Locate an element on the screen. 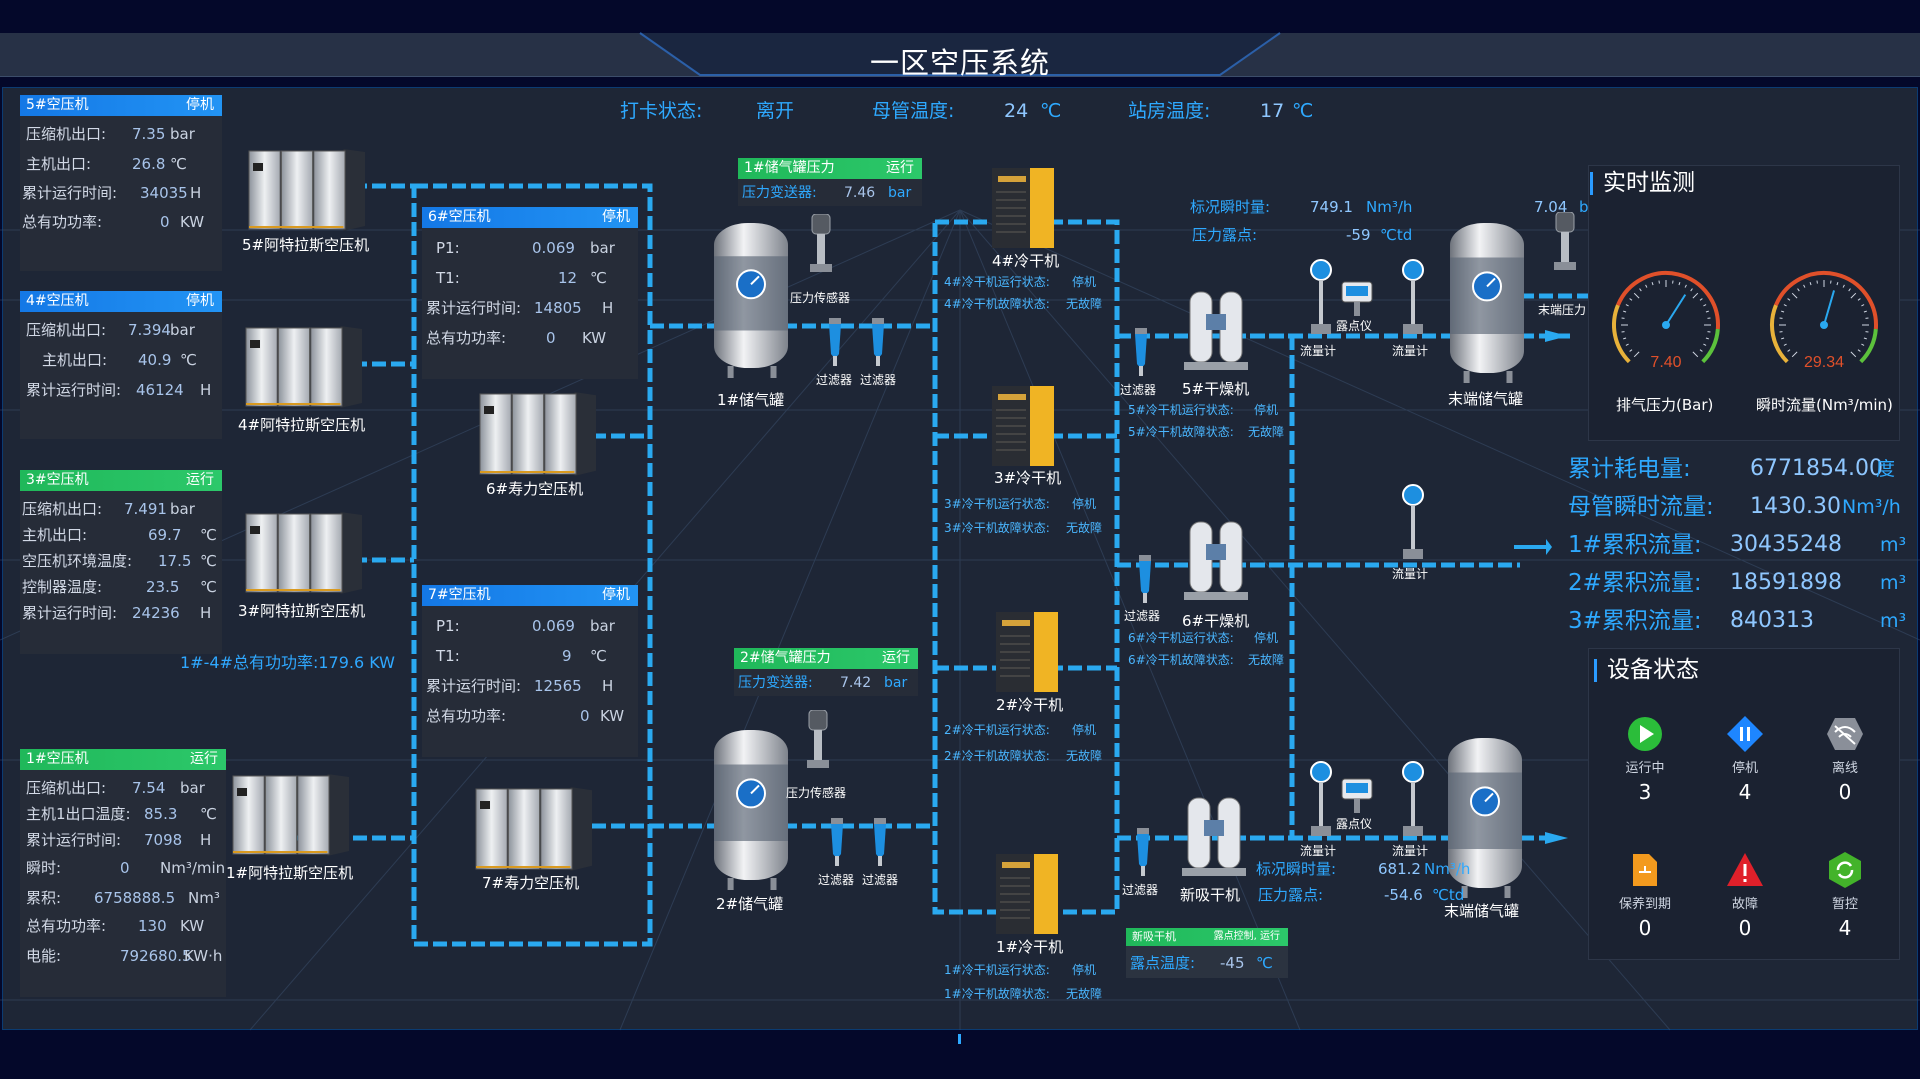  metric-value: 7.54 is located at coordinates (149, 788).